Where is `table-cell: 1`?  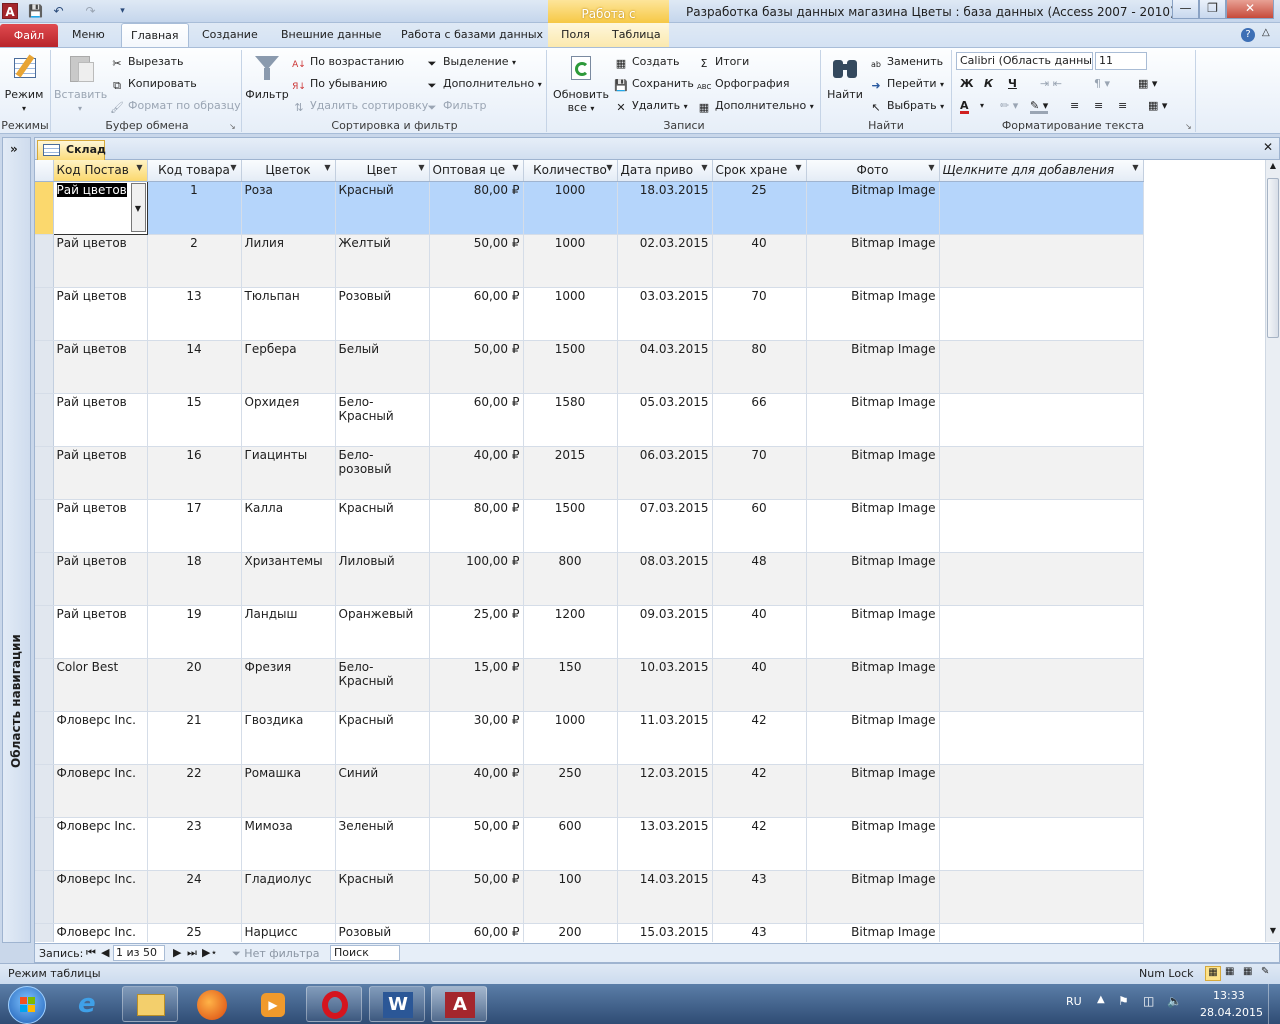 table-cell: 1 is located at coordinates (194, 208).